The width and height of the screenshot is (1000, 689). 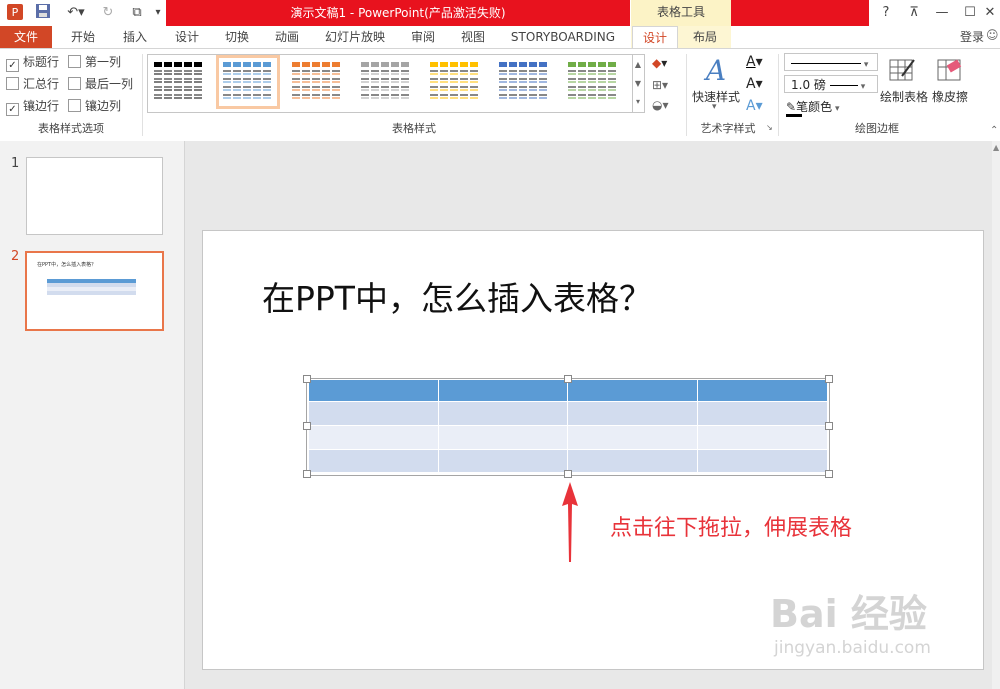 I want to click on draw-table-label: 绘制表格, so click(x=904, y=96).